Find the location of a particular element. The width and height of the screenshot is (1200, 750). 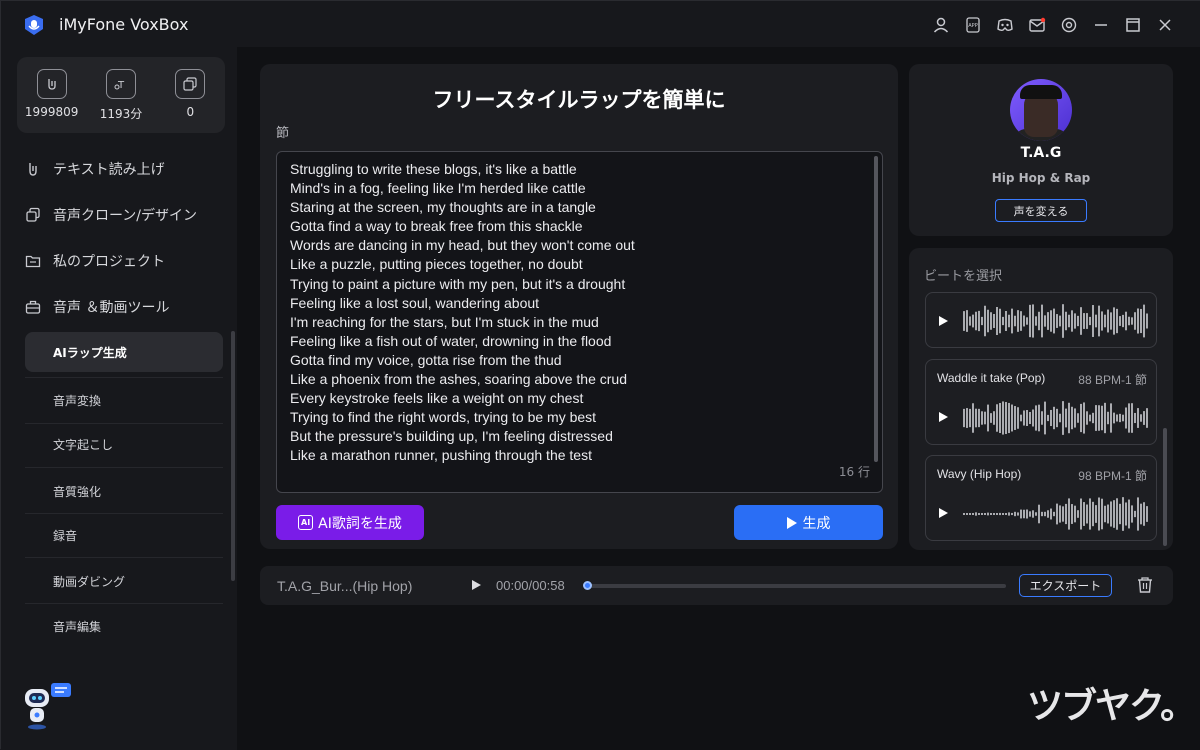

sidebar-subitem-ai-rap: AIラップ生成 is located at coordinates (124, 352).